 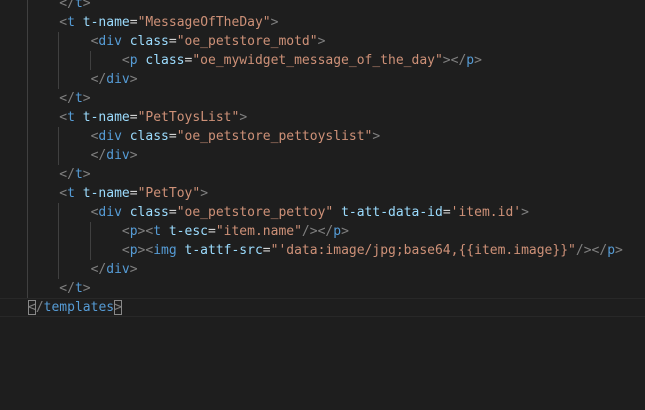 What do you see at coordinates (39, 307) in the screenshot?
I see `code-token: /` at bounding box center [39, 307].